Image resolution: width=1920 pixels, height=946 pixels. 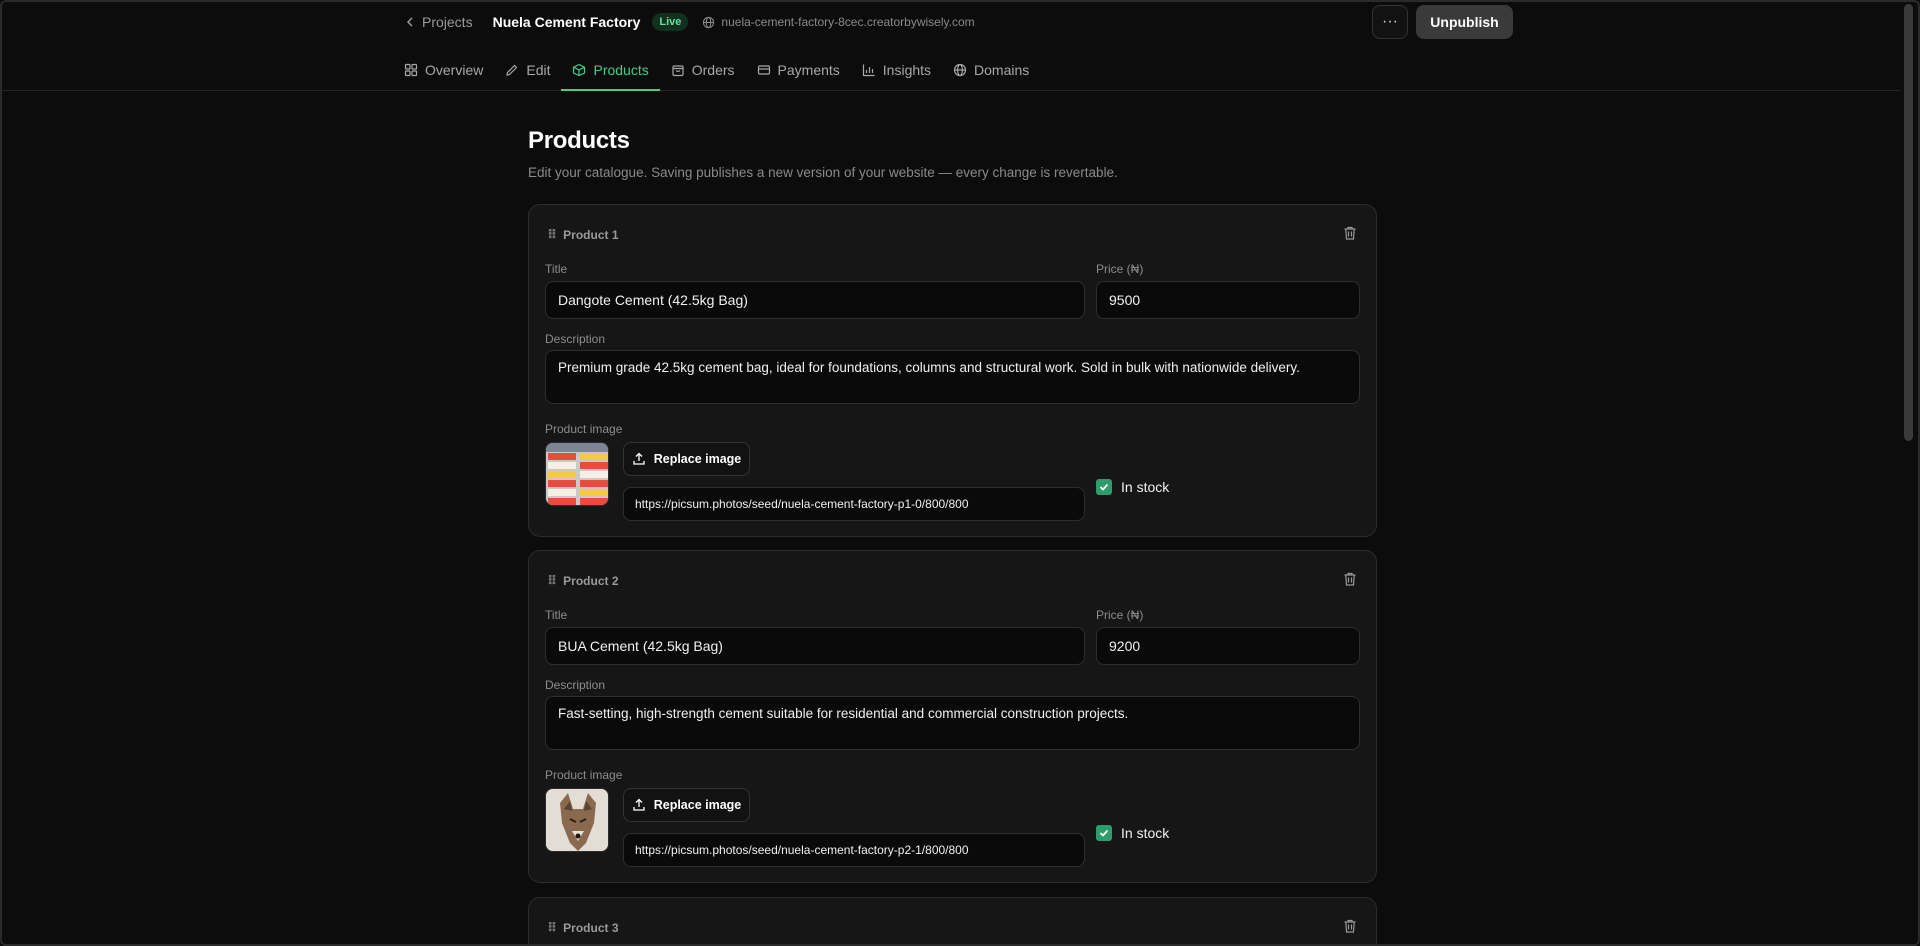 I want to click on tab-edit: Edit, so click(x=527, y=70).